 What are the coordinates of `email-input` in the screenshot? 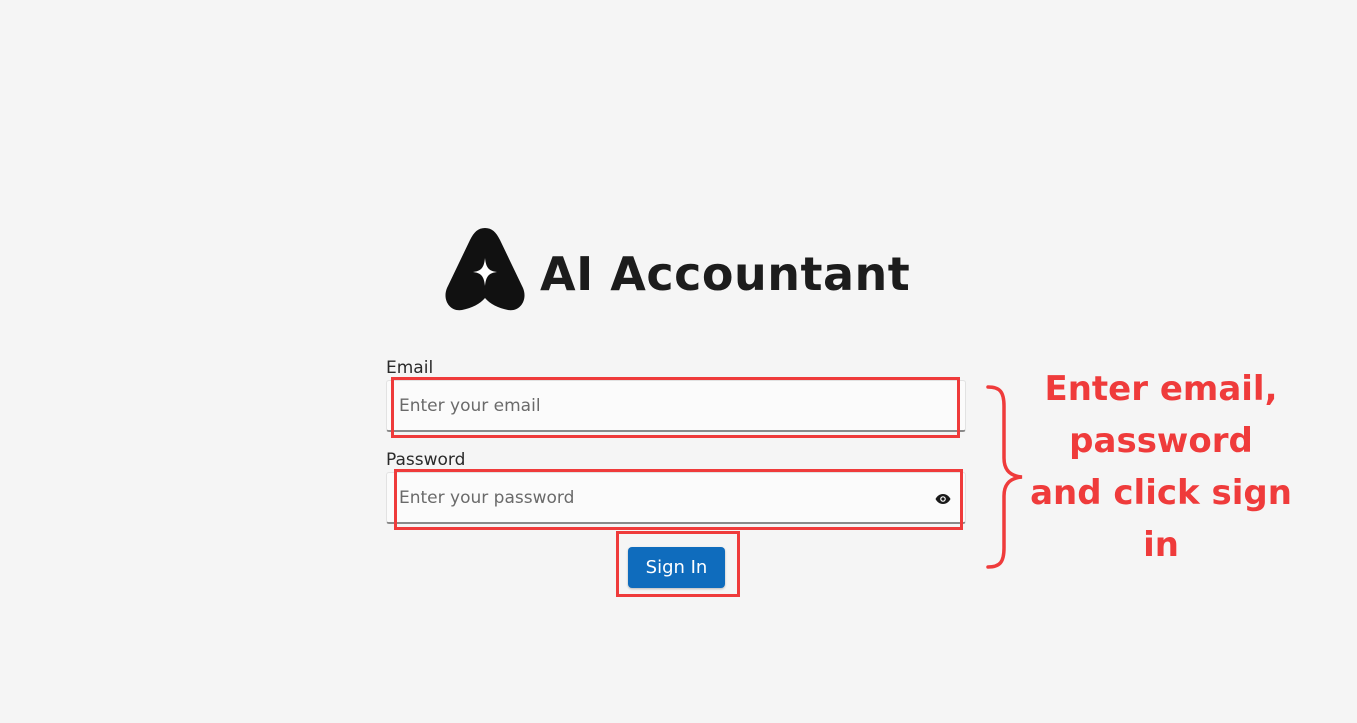 It's located at (659, 405).